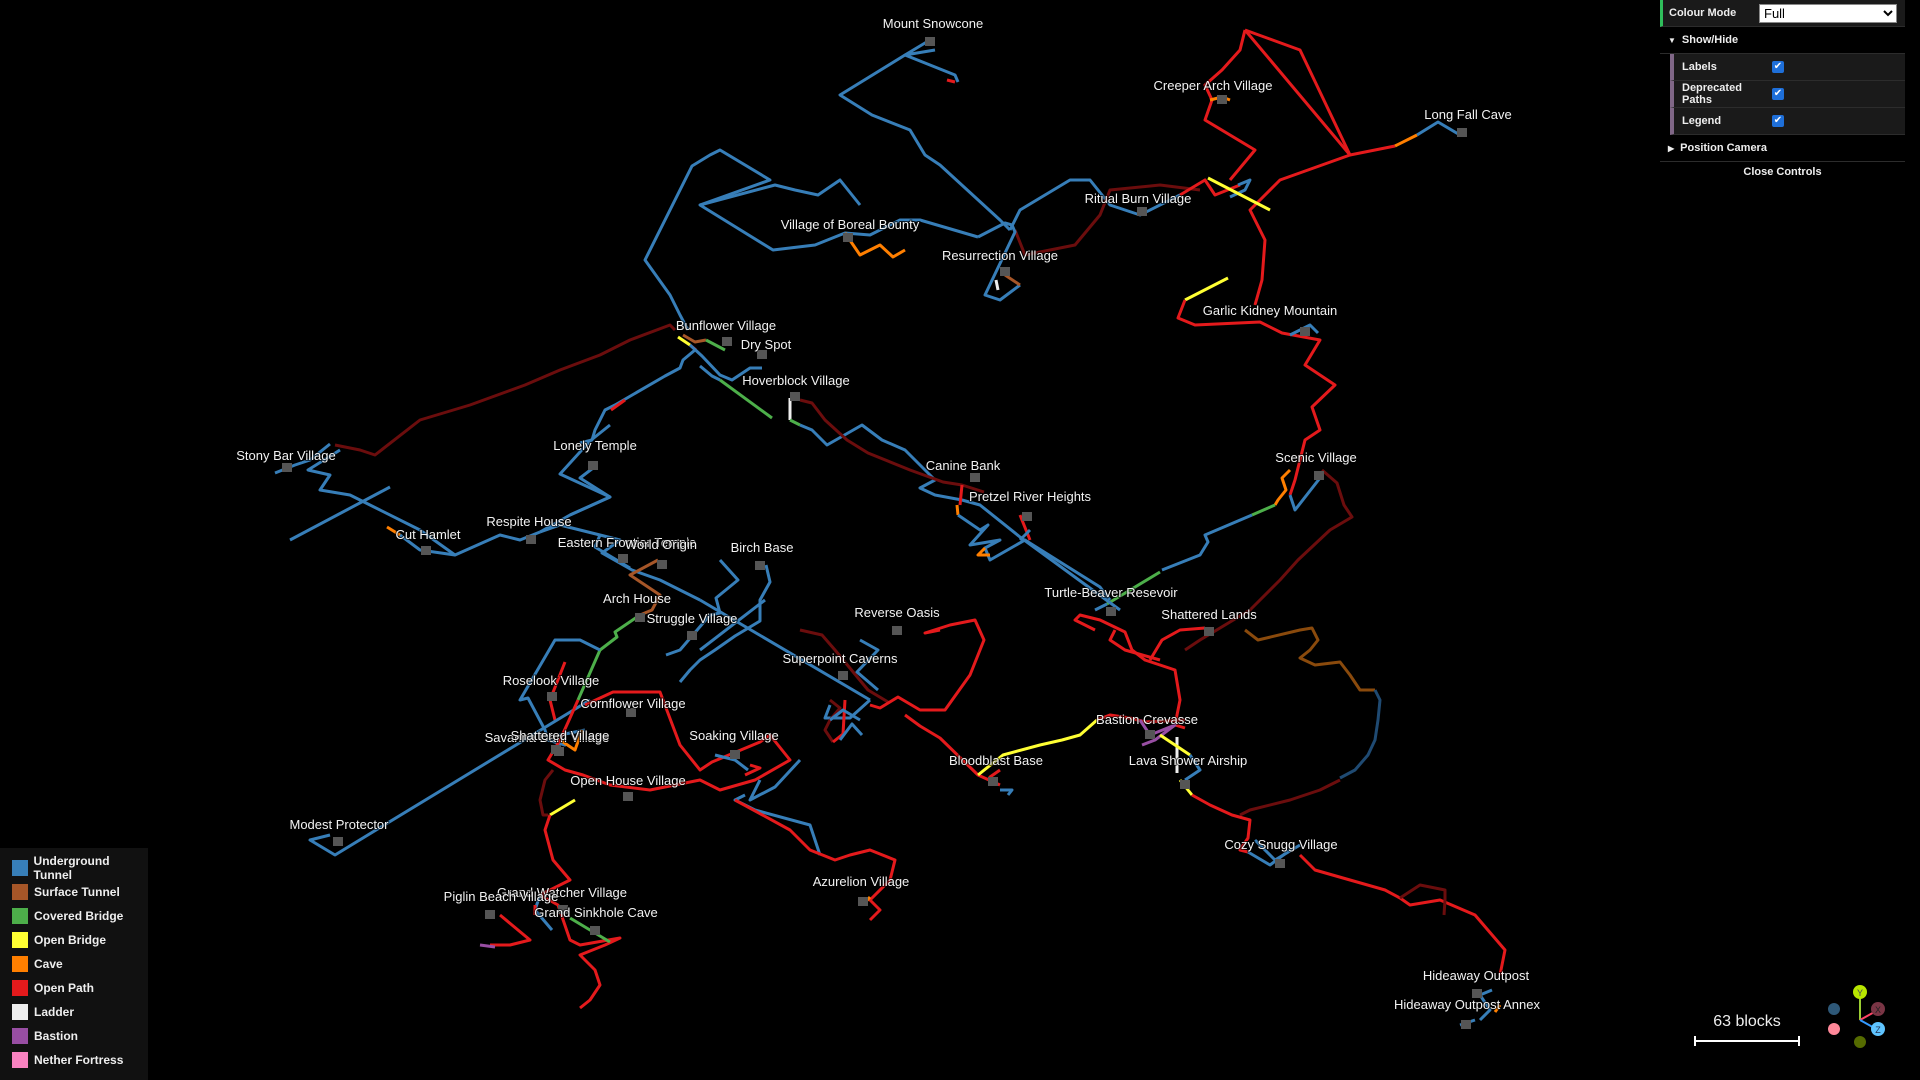 The image size is (1920, 1080). Describe the element at coordinates (1834, 1029) in the screenshot. I see `neg-x-axis-handle` at that location.